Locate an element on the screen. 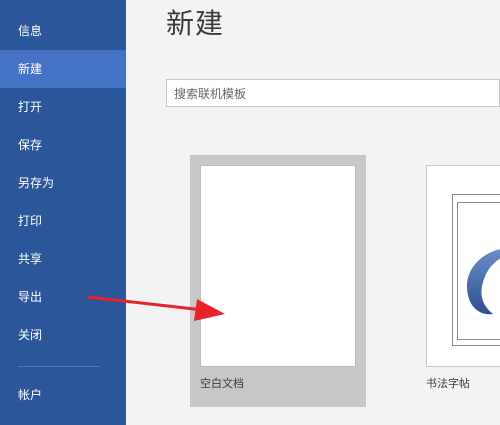 The width and height of the screenshot is (500, 425). nav-share-label: 共享 is located at coordinates (30, 259).